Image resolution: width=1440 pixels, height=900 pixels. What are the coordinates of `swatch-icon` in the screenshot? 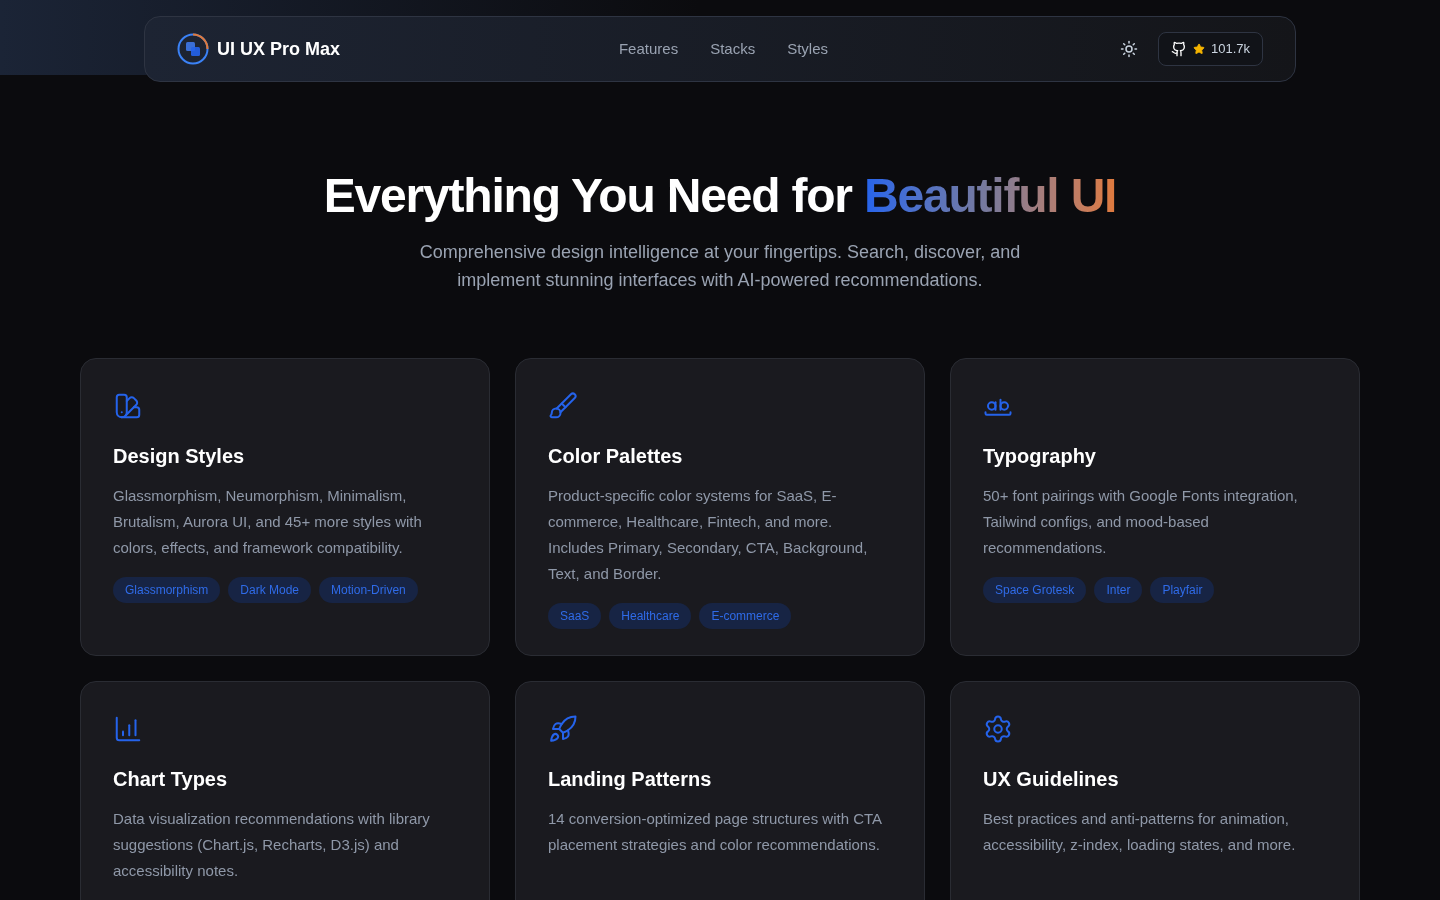 It's located at (128, 406).